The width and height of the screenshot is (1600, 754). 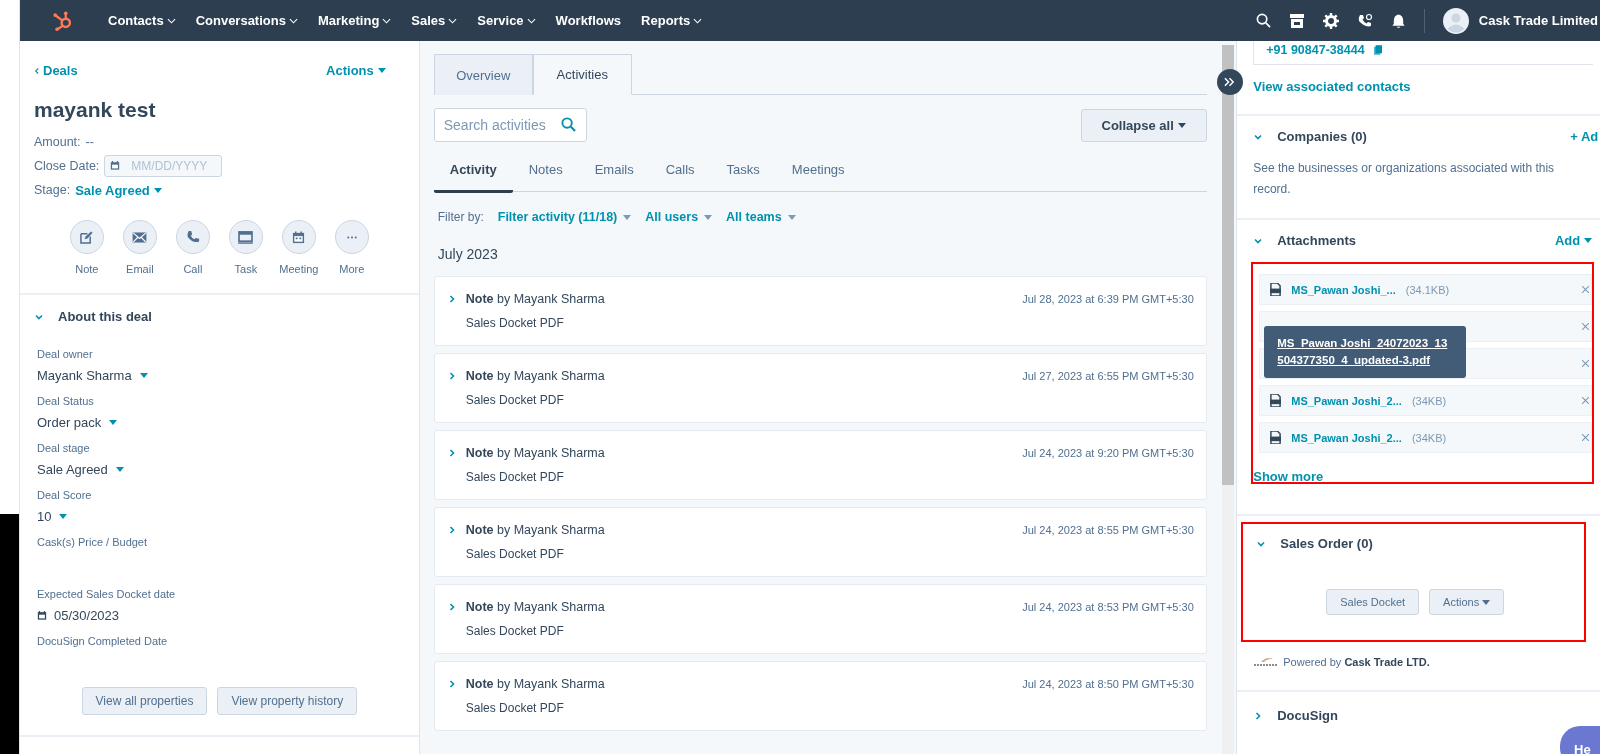 I want to click on property-label: Deal owner, so click(x=65, y=354).